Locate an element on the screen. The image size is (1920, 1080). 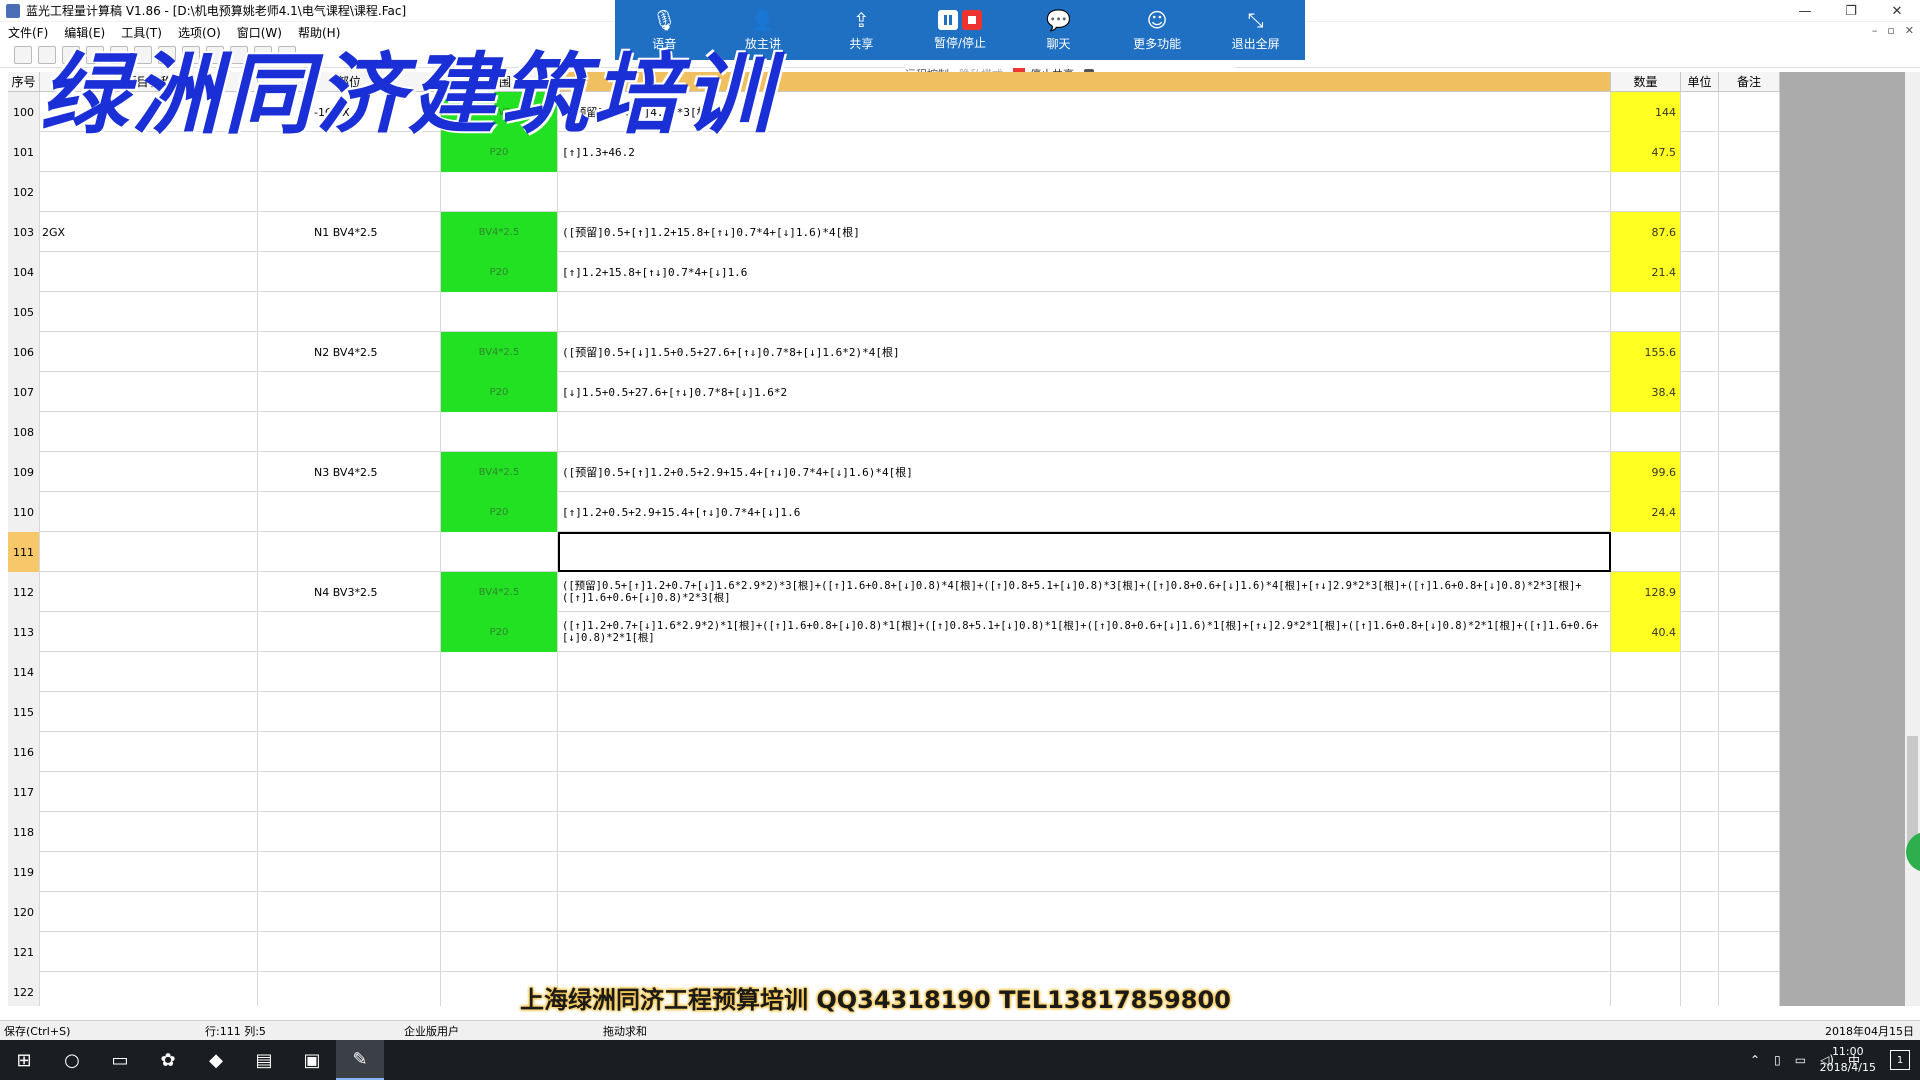
table-row: 105 is located at coordinates (894, 312).